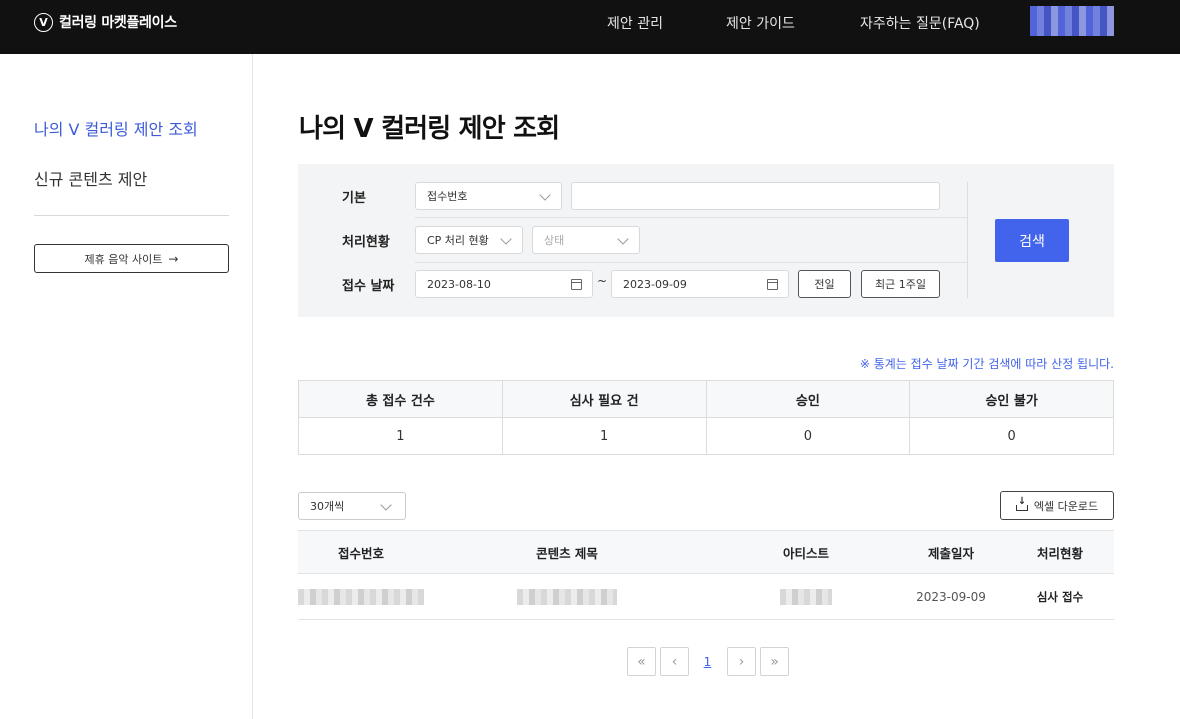  I want to click on sidebar-item-my-proposals: 나의 V 컬러링 제안 조회, so click(116, 128).